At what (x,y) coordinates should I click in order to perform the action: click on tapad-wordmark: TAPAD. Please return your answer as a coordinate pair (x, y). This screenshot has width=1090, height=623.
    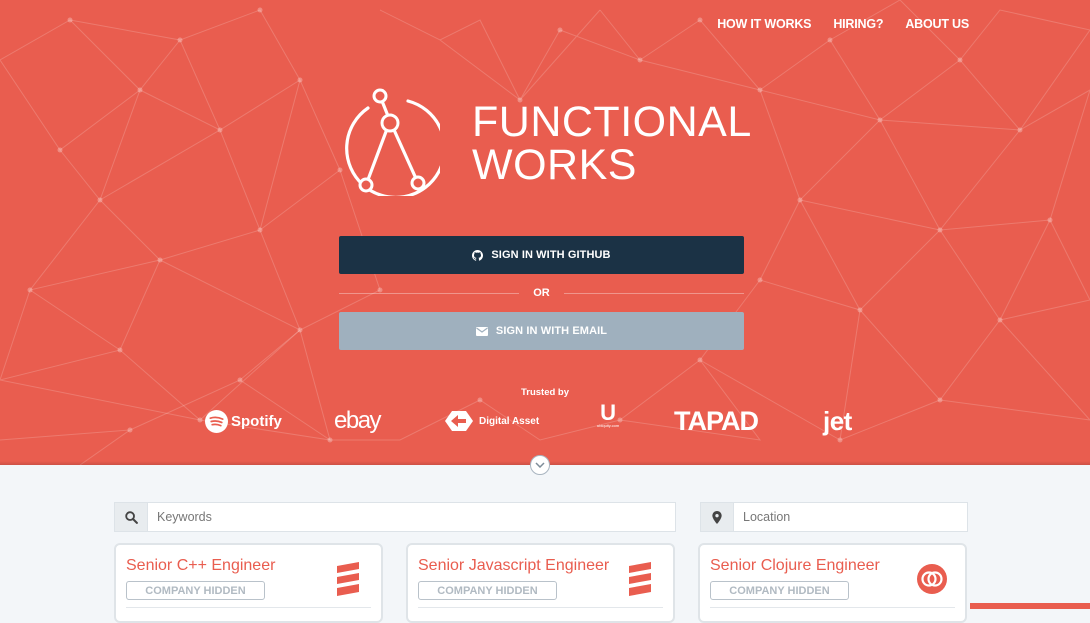
    Looking at the image, I should click on (716, 420).